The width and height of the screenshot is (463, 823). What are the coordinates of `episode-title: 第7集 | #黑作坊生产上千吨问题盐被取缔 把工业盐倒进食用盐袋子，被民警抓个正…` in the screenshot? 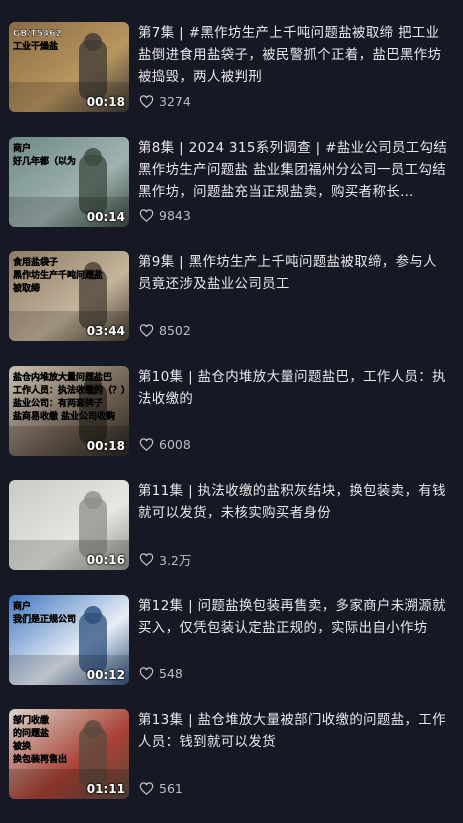 It's located at (294, 56).